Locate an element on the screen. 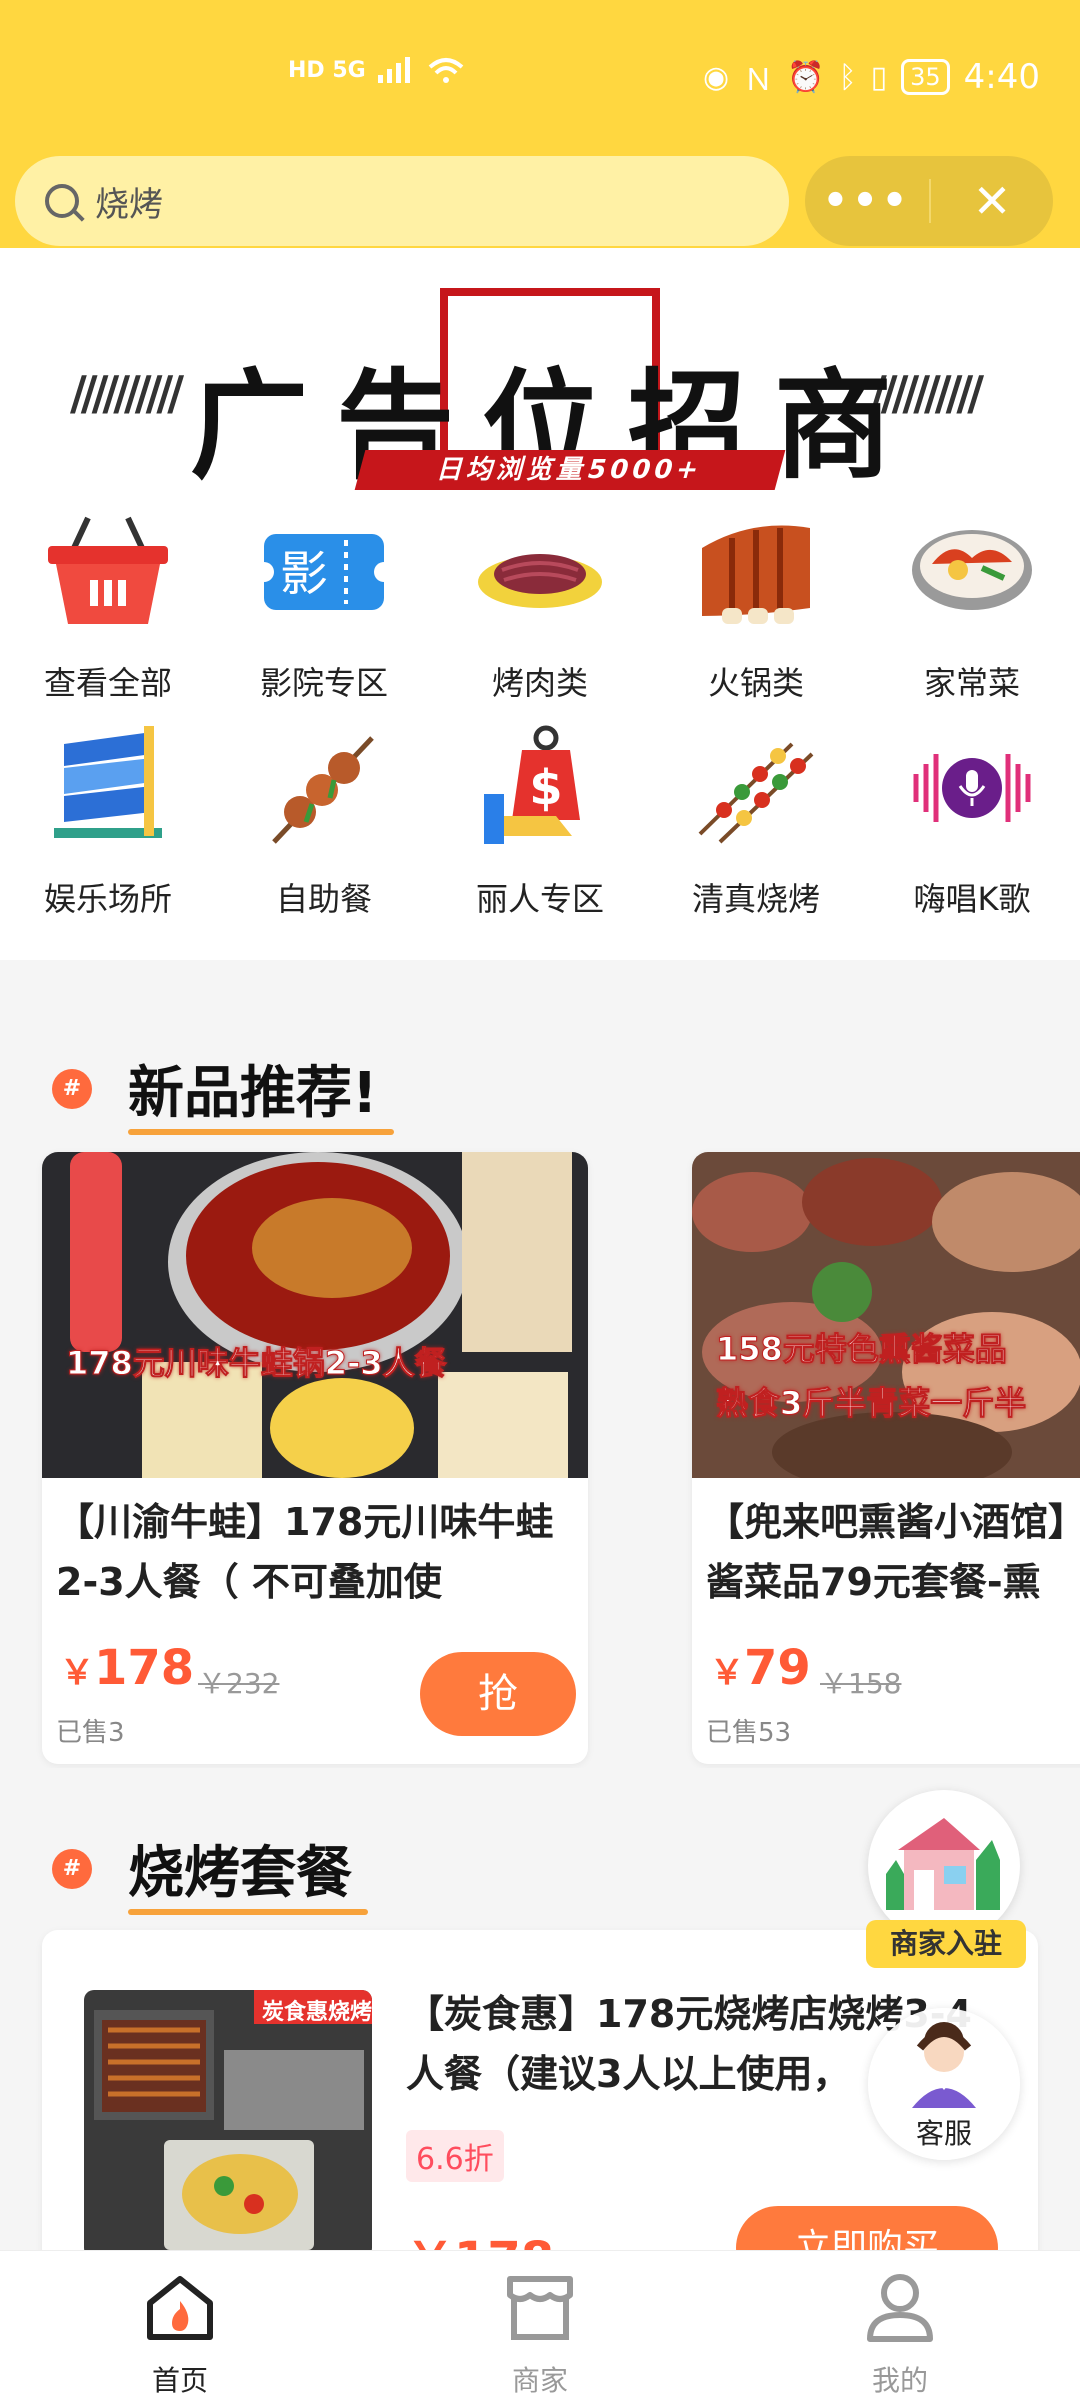 This screenshot has height=2400, width=1080. banner-deco-left: ////////// is located at coordinates (127, 393).